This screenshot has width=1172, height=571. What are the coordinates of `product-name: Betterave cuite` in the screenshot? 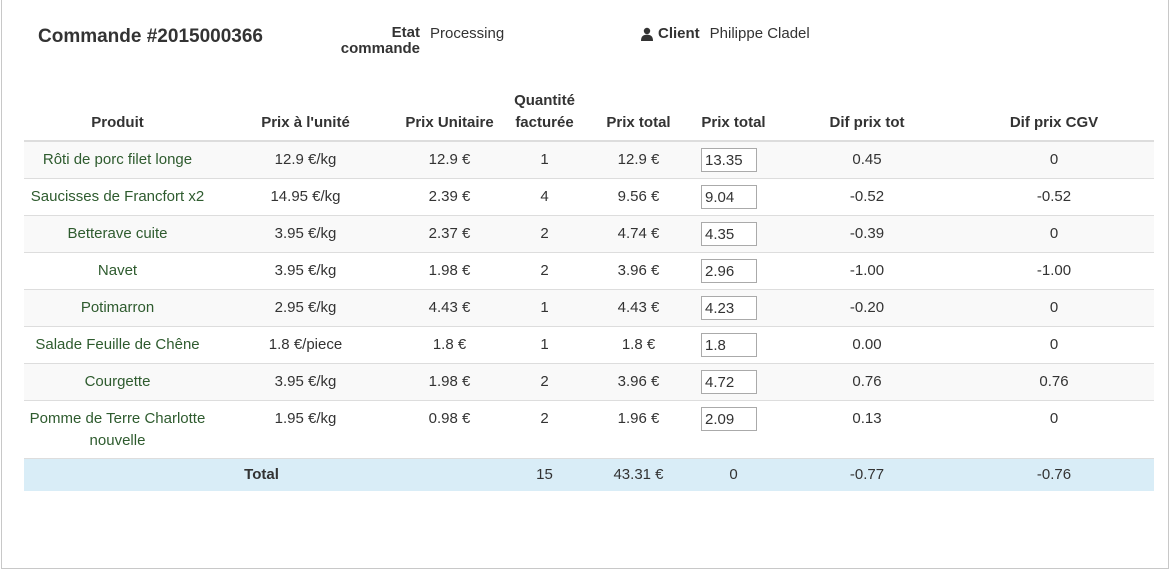 It's located at (117, 234).